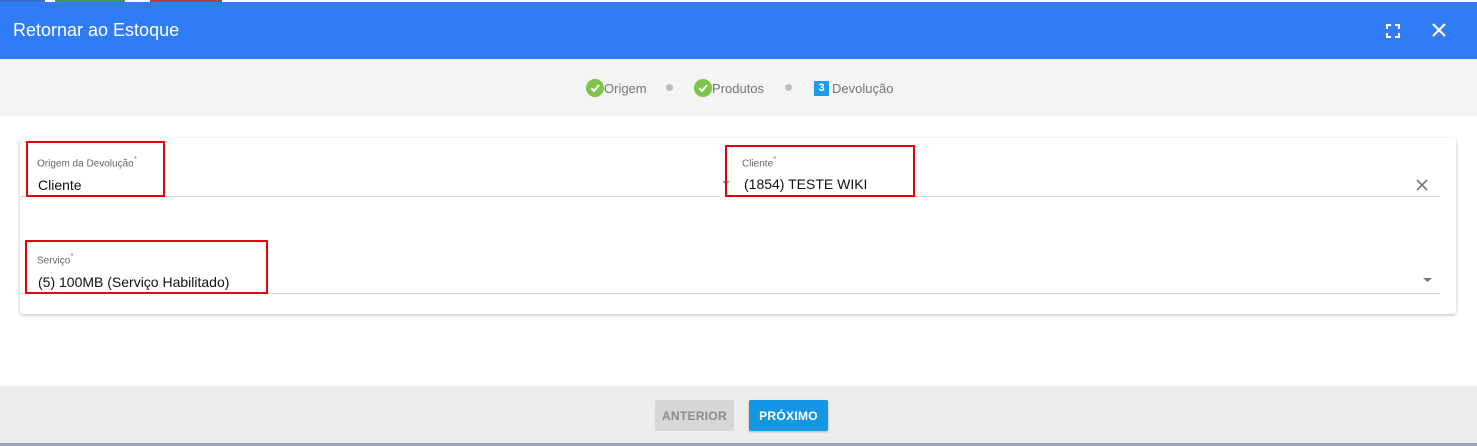 This screenshot has height=446, width=1477. Describe the element at coordinates (738, 30) in the screenshot. I see `dialog-header: Retornar ao Estoque` at that location.